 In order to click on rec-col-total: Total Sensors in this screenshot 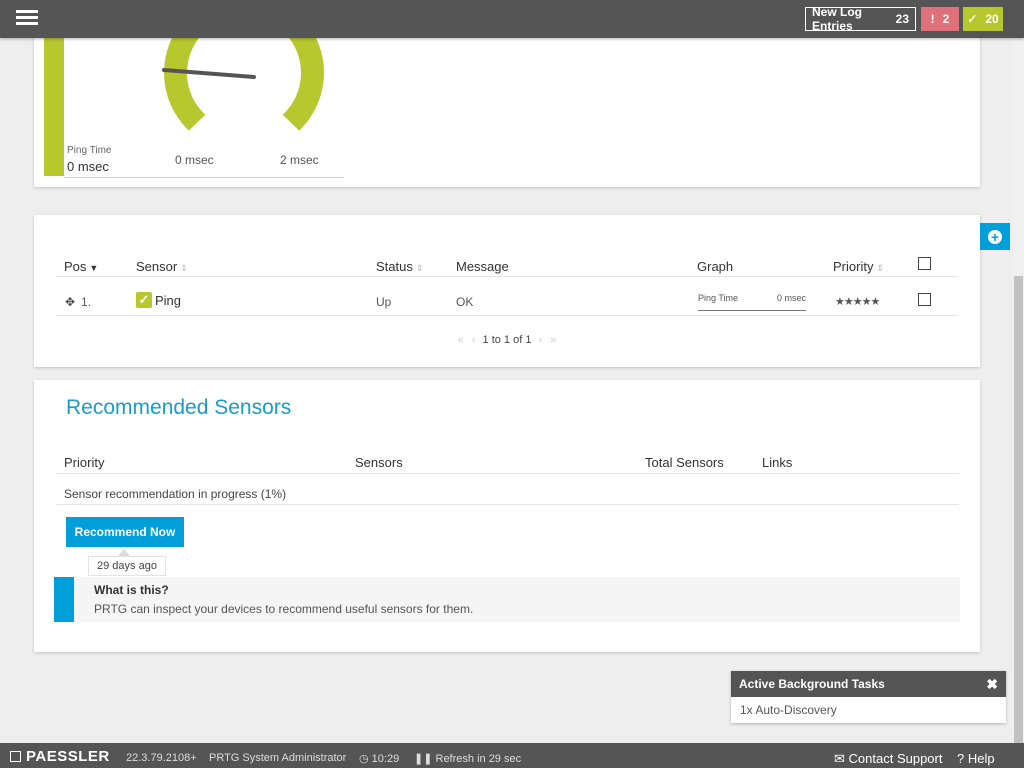, I will do `click(684, 462)`.